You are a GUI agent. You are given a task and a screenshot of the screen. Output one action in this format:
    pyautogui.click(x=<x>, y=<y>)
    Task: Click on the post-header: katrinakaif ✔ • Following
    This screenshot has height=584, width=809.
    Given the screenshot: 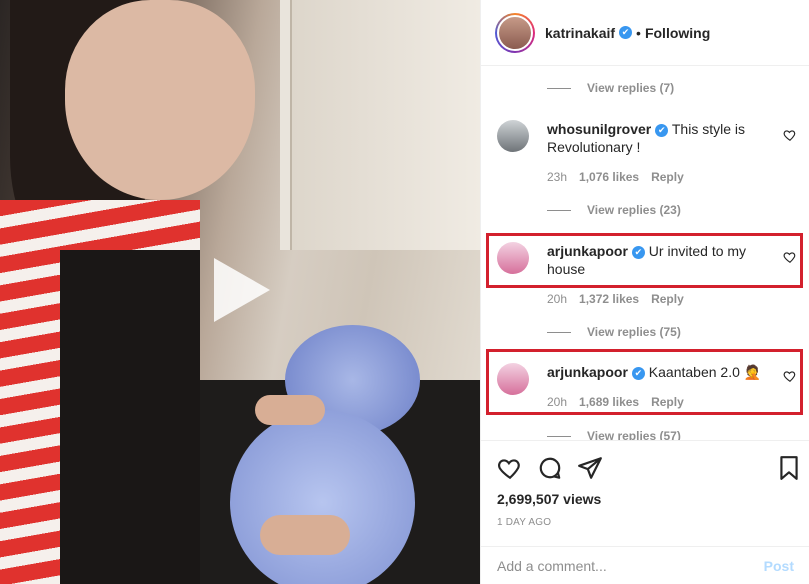 What is the action you would take?
    pyautogui.click(x=645, y=33)
    